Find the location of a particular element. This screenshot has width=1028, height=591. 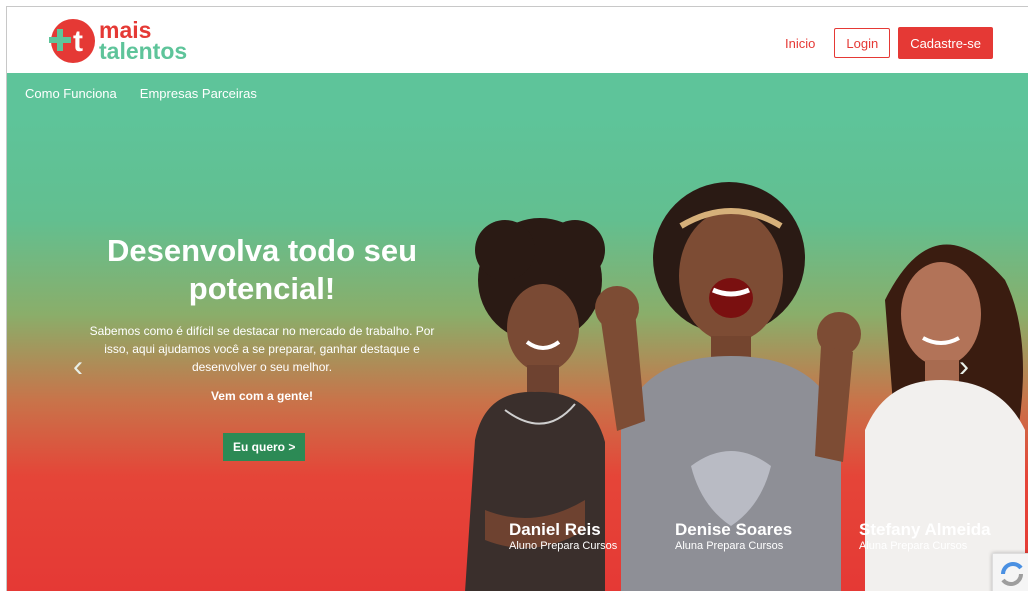

recaptcha-icon is located at coordinates (1012, 574).